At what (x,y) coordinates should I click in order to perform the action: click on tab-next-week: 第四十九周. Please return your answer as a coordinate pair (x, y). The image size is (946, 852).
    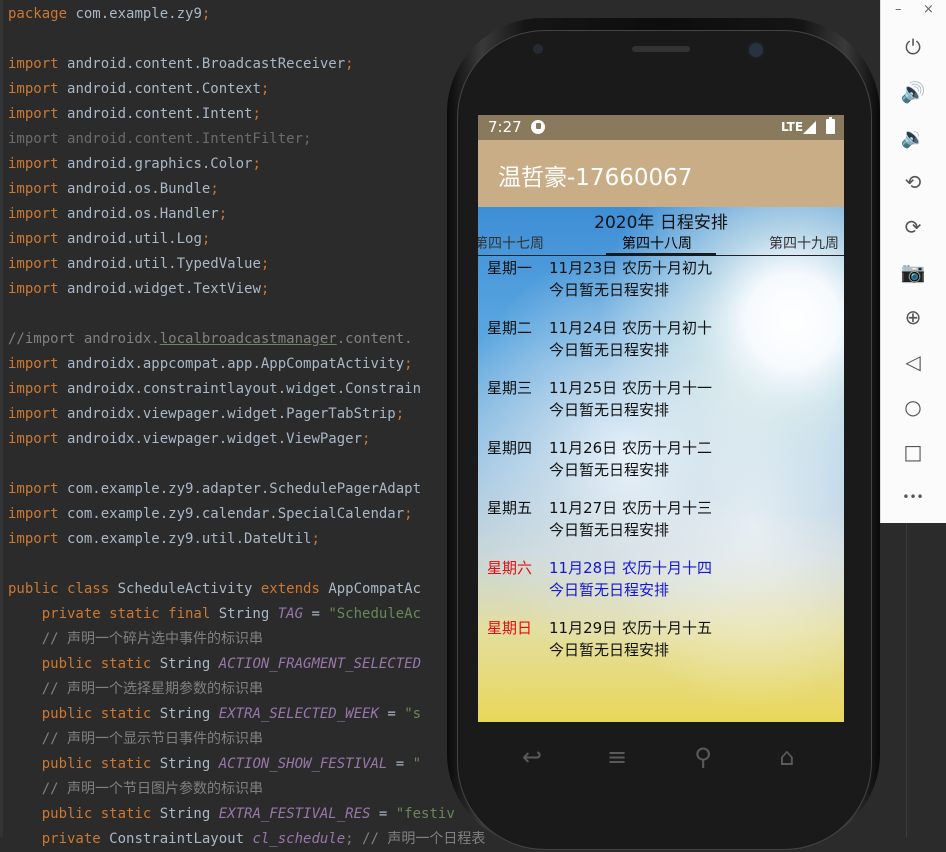
    Looking at the image, I should click on (804, 243).